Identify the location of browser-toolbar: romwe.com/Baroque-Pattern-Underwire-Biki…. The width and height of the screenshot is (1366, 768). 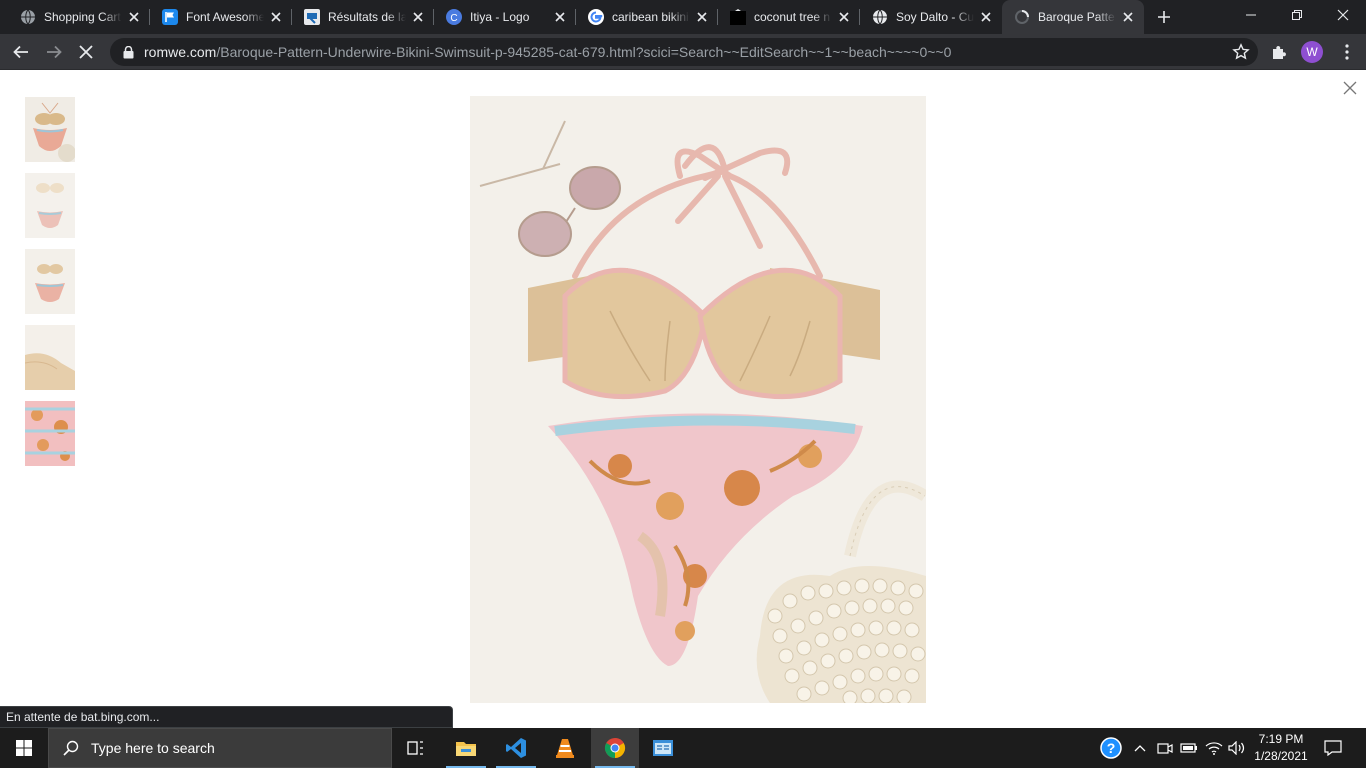
(683, 52).